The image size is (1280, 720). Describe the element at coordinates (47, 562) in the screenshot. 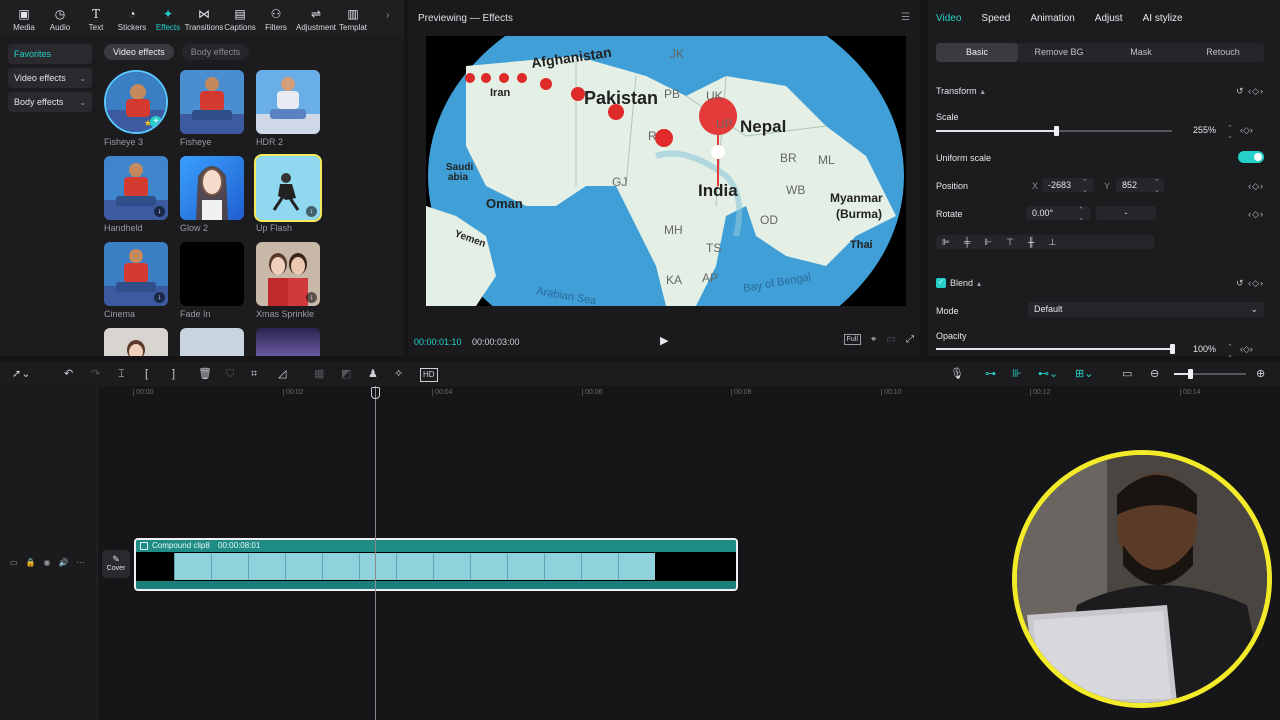

I see `eye-icon: ◉` at that location.